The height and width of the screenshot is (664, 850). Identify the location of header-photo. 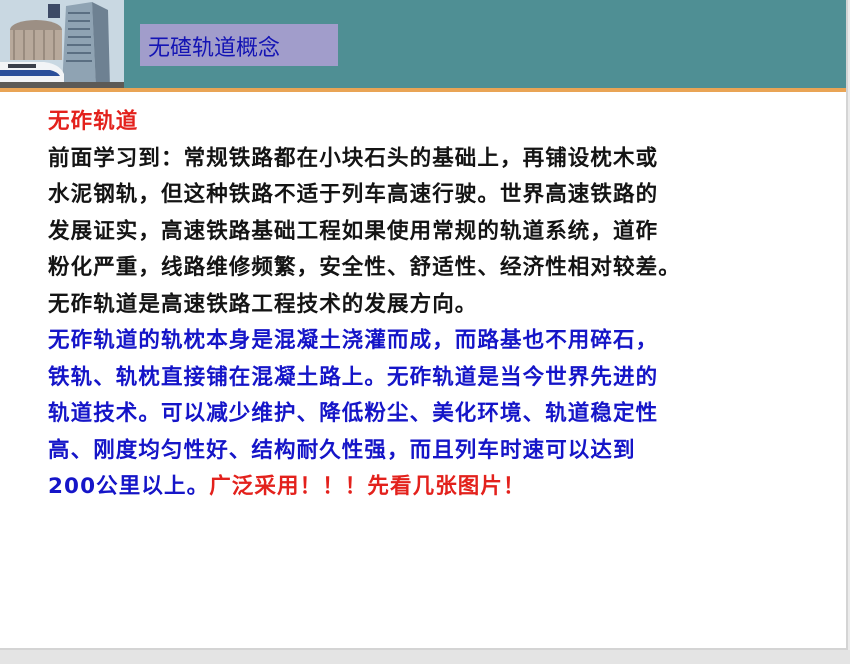
(62, 44).